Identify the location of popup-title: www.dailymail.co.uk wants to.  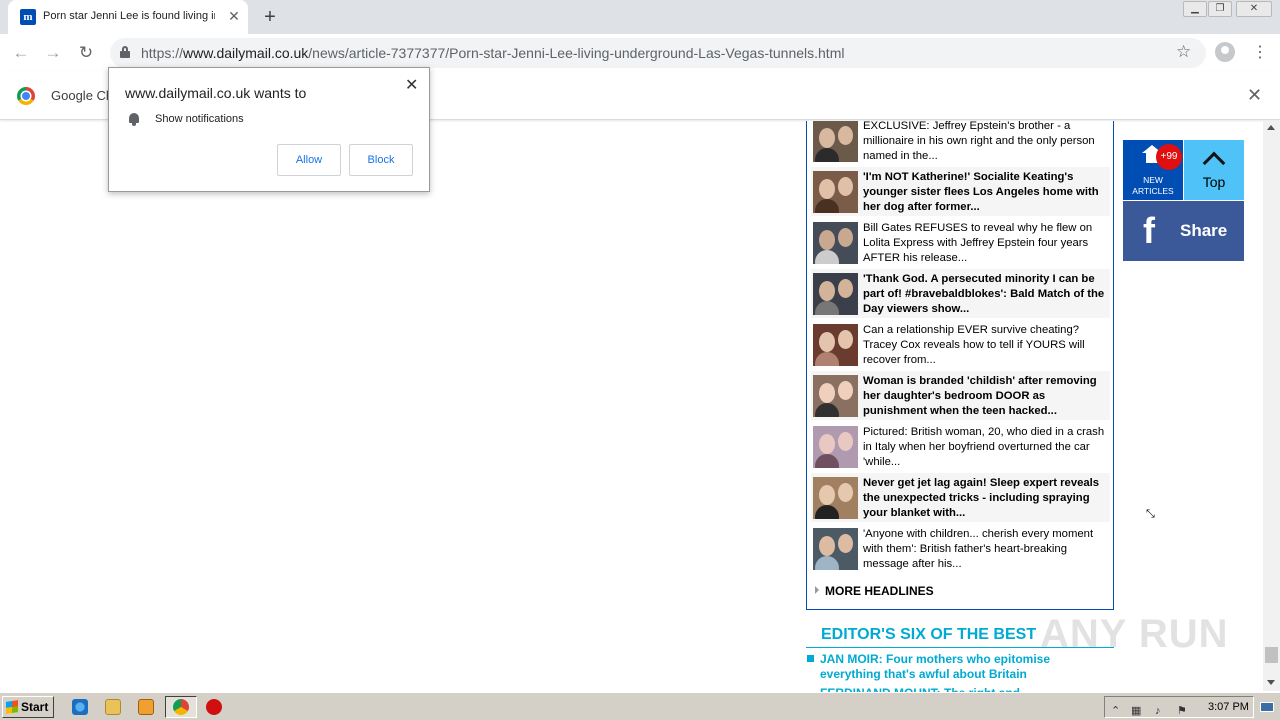
(216, 93).